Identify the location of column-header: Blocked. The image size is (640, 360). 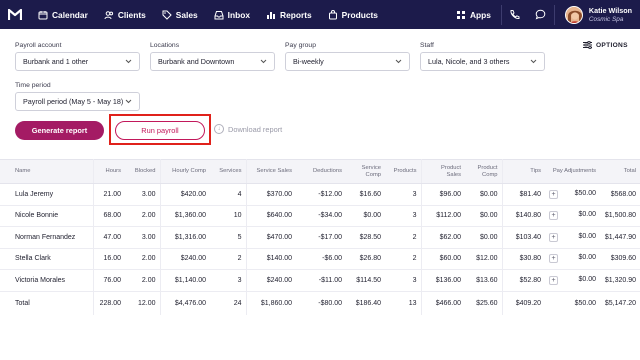
(143, 171).